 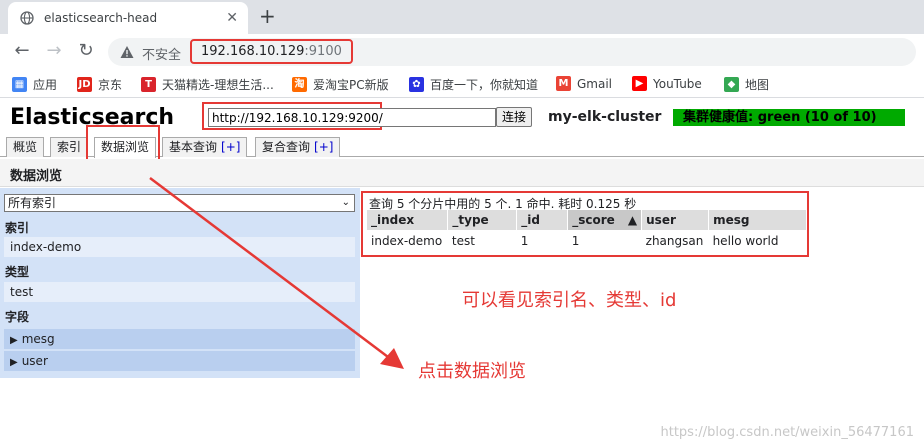 I want to click on tab-basic-query: 基本查询 [+], so click(x=205, y=147).